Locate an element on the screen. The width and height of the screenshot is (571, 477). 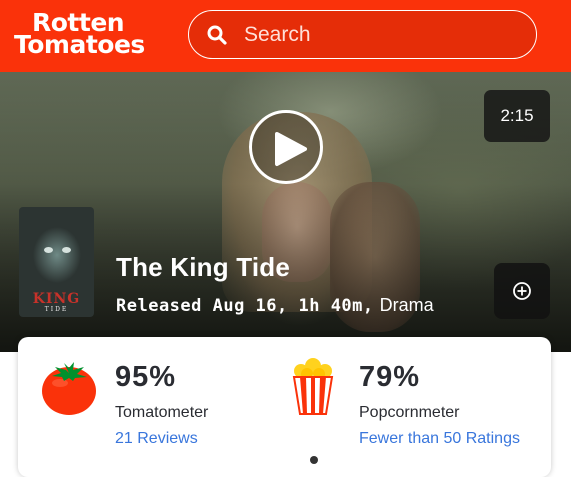
play-trailer-button is located at coordinates (286, 147).